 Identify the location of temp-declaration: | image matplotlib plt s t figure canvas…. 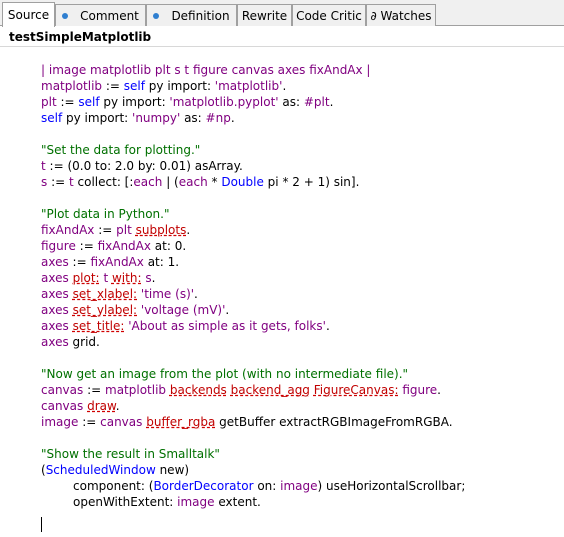
(206, 70).